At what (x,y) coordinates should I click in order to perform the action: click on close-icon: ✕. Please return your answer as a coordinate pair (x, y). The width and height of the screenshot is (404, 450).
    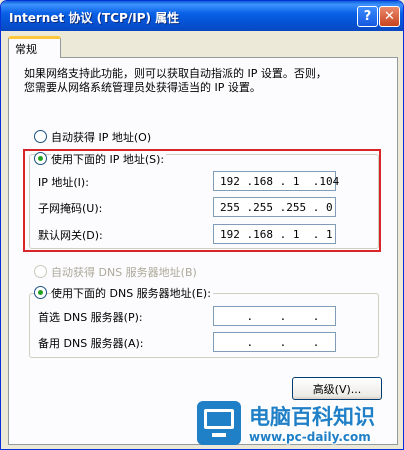
    Looking at the image, I should click on (389, 16).